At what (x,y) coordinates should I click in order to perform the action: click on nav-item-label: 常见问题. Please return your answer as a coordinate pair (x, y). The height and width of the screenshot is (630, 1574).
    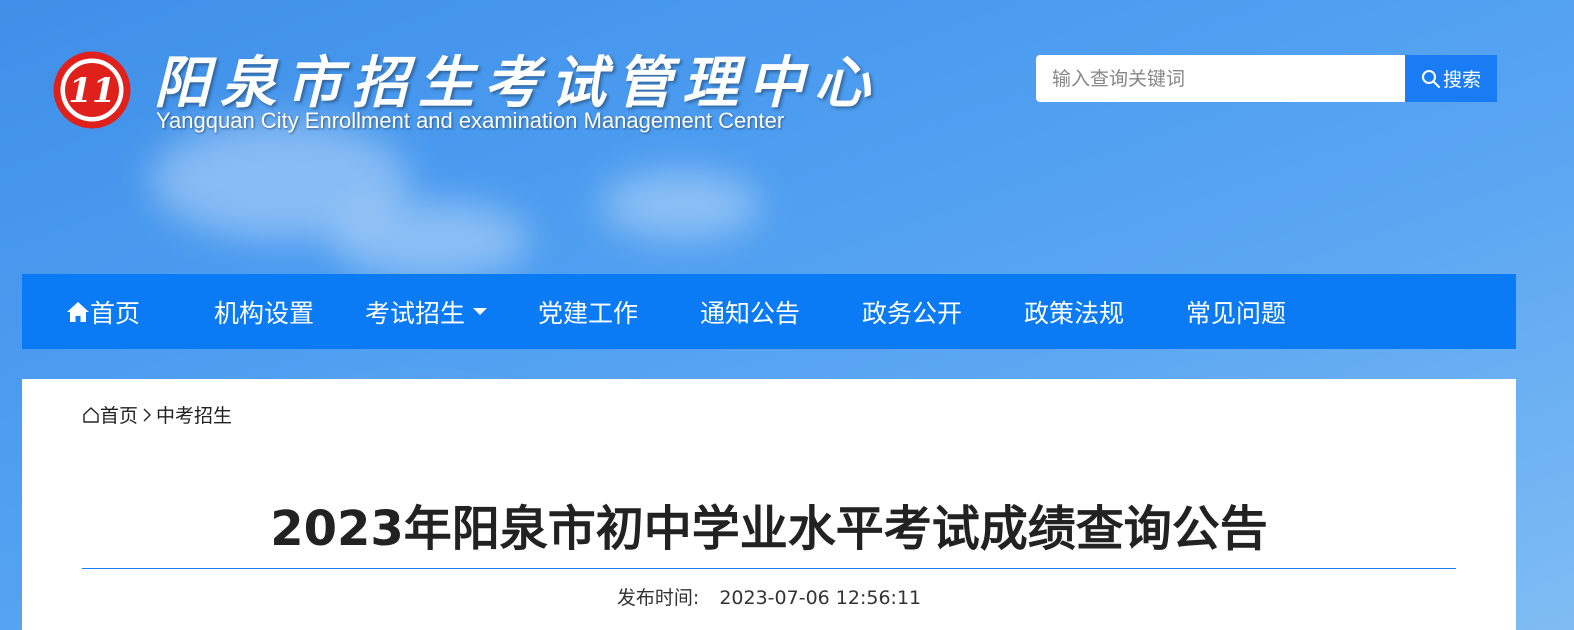
    Looking at the image, I should click on (1236, 313).